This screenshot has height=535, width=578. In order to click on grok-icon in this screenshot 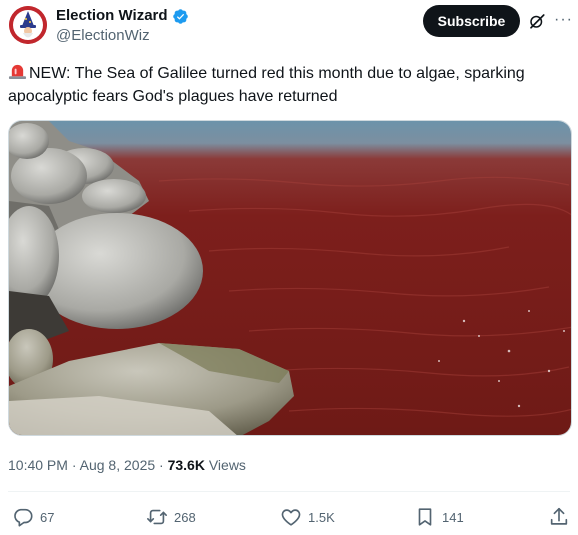, I will do `click(537, 21)`.